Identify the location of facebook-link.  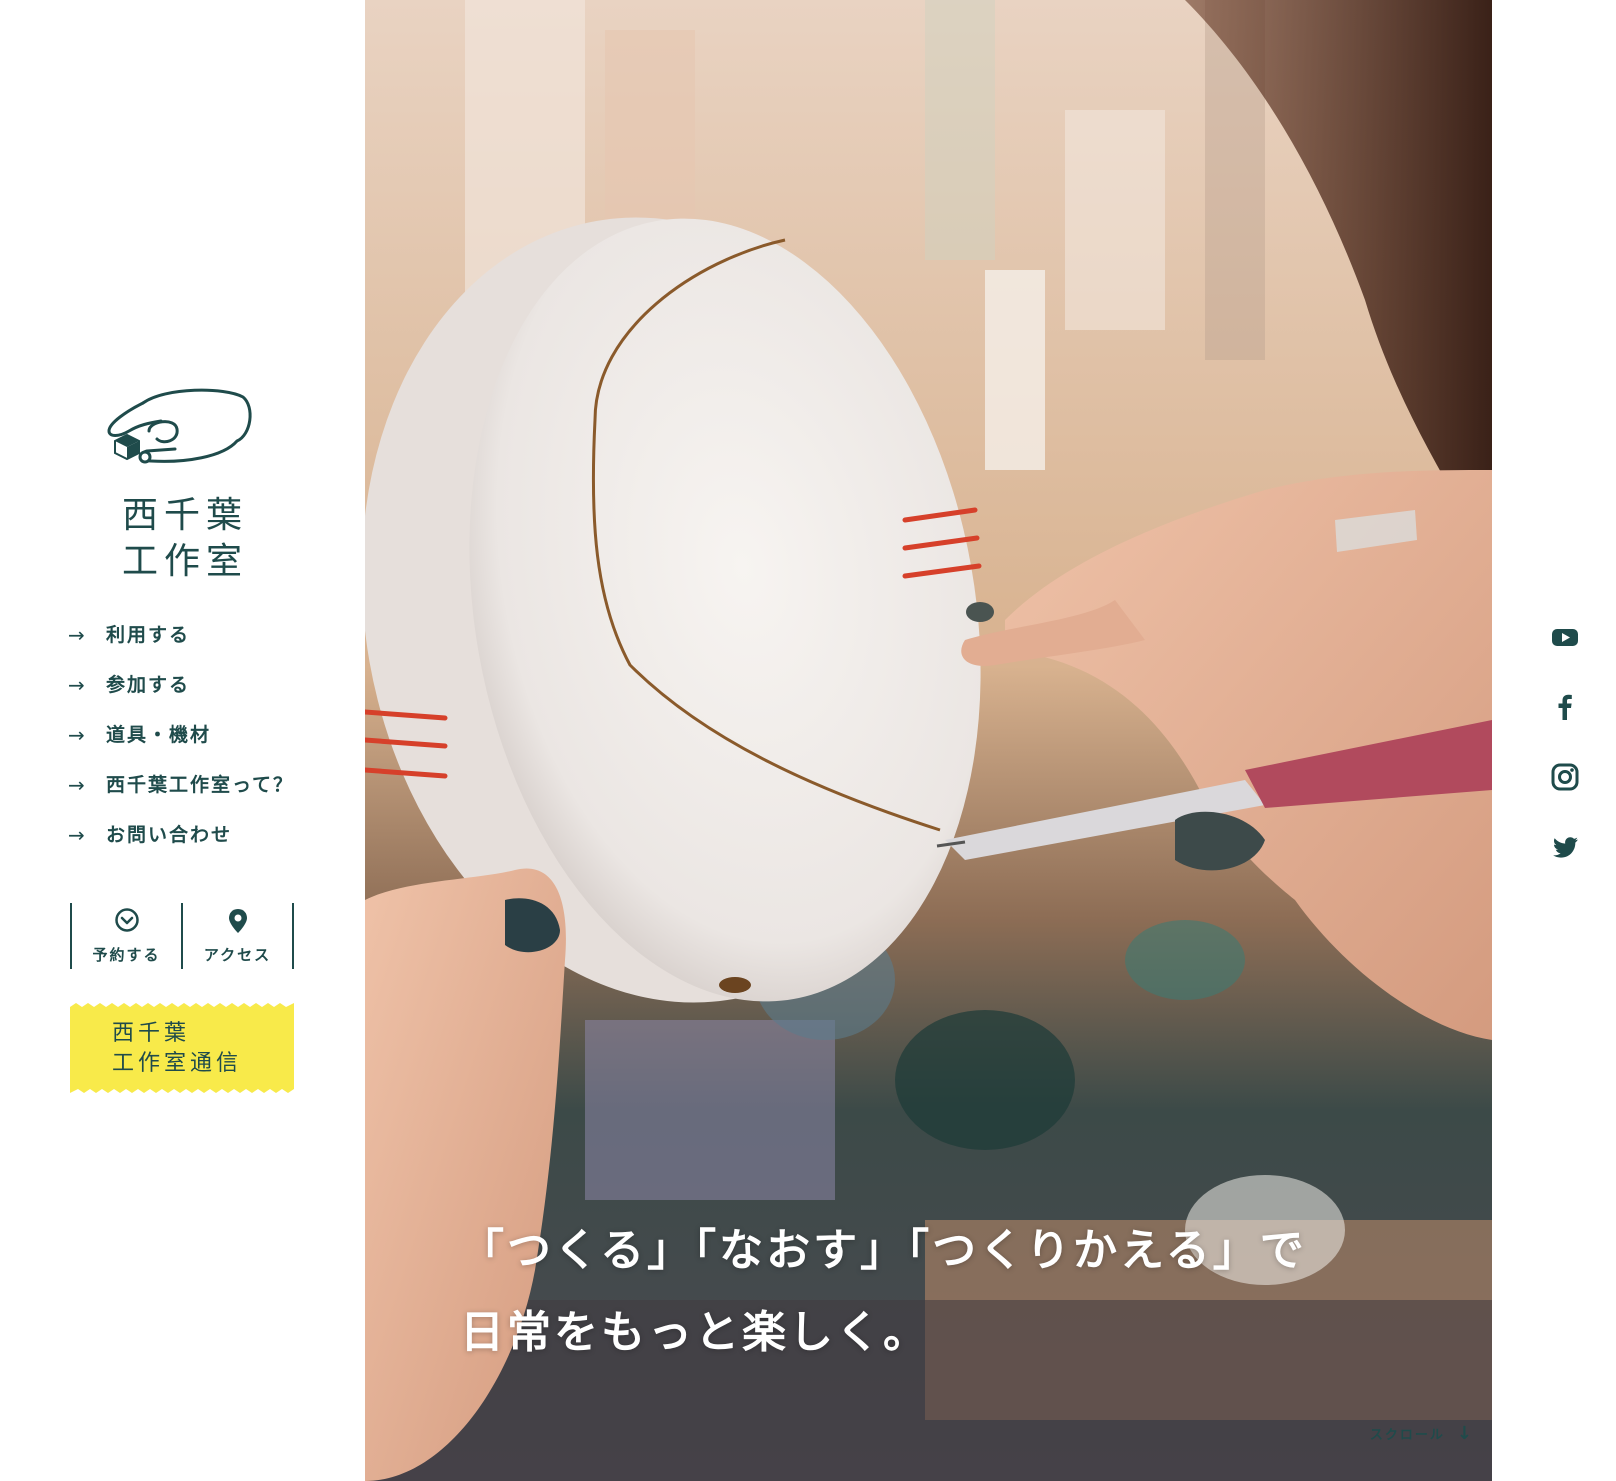
(1565, 707).